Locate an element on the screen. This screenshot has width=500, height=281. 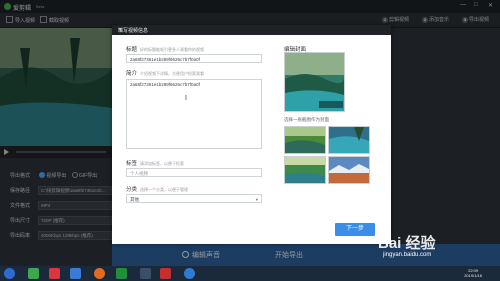
title-hint: 好的标题能吸引更多人观看你的视频 is located at coordinates (172, 49).